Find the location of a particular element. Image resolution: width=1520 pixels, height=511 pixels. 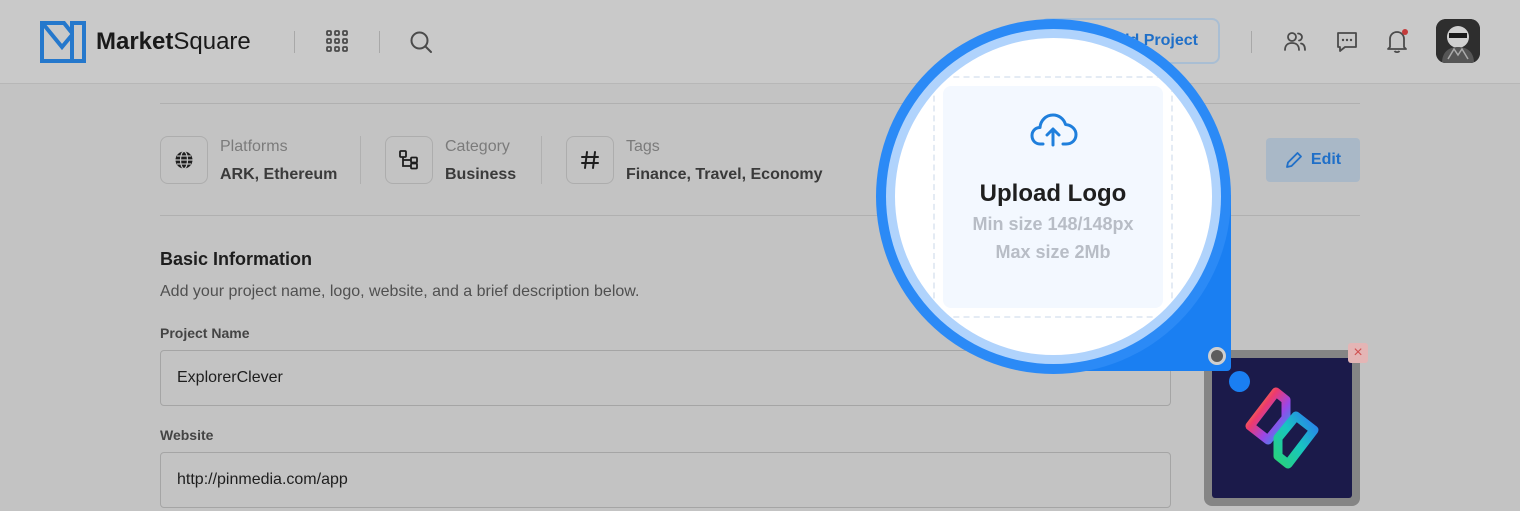

upload-max-size: Max size 2Mb is located at coordinates (1053, 252).